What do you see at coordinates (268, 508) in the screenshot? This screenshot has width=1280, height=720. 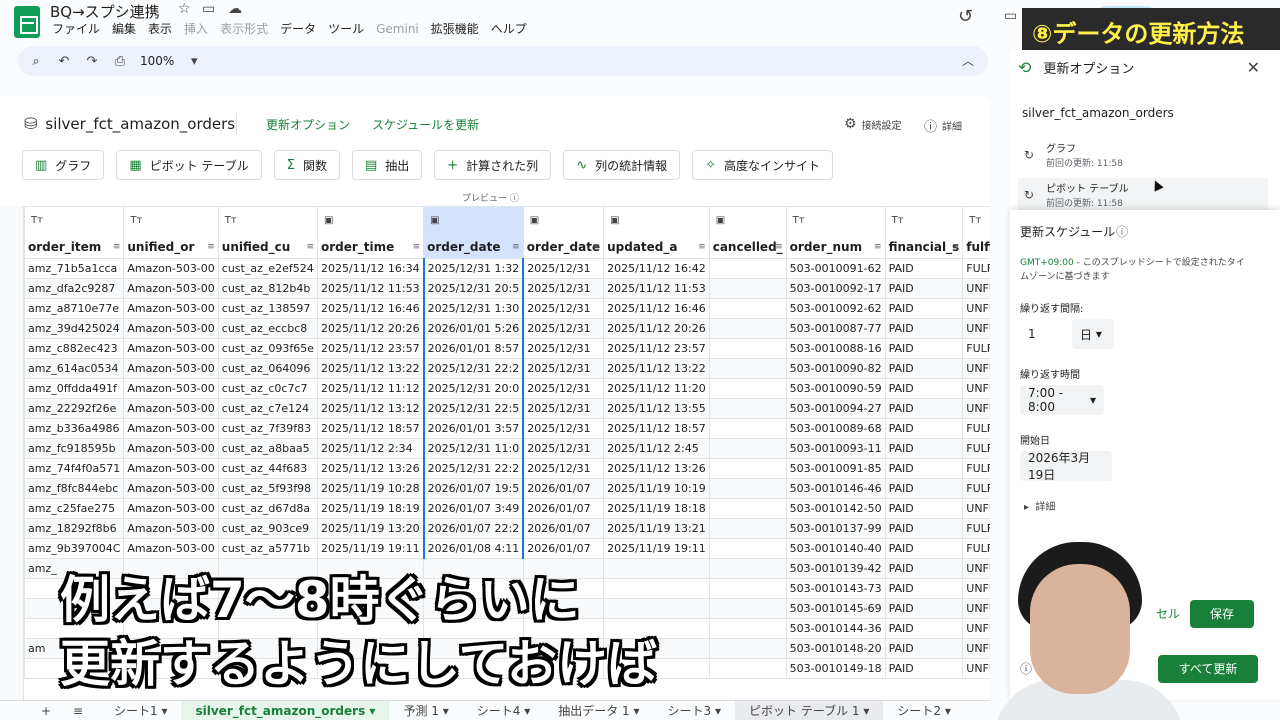 I see `table-cell: cust_az_d67d8a` at bounding box center [268, 508].